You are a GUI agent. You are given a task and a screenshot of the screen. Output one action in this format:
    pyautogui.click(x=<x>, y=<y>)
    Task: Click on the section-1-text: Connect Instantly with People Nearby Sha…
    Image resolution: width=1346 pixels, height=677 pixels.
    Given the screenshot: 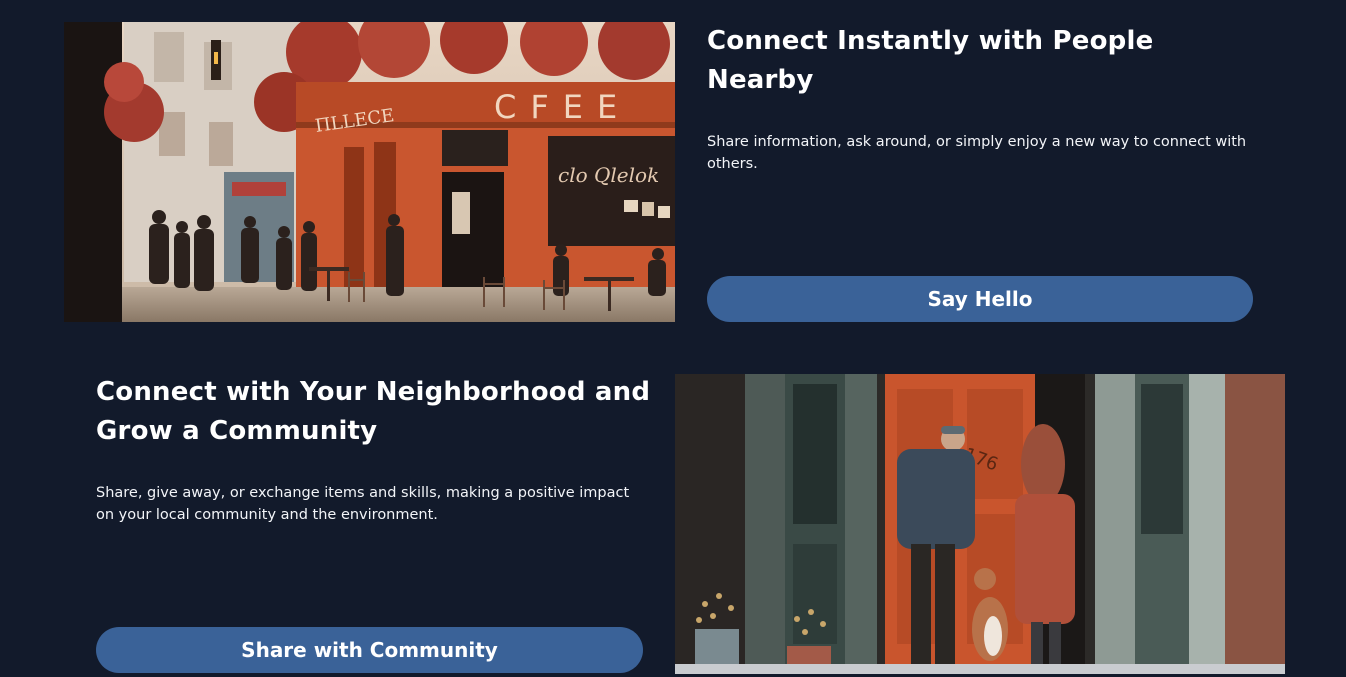 What is the action you would take?
    pyautogui.click(x=987, y=98)
    